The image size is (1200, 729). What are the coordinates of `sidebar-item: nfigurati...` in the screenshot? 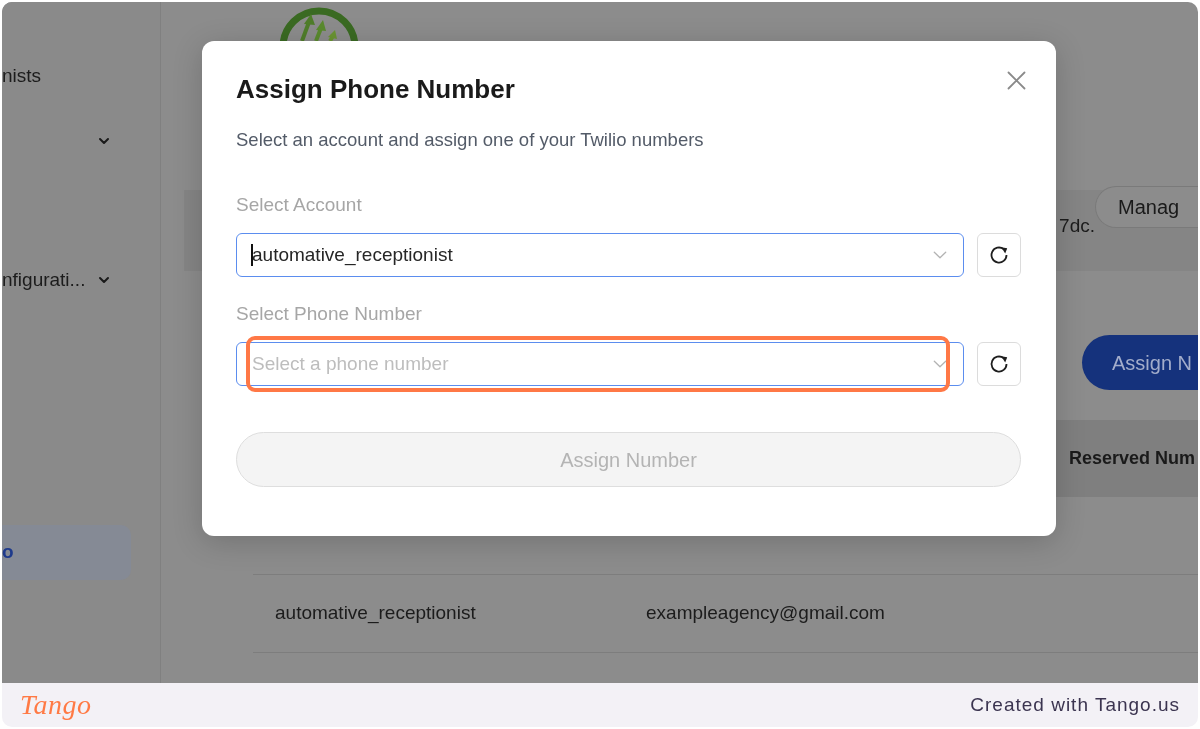 It's located at (44, 280).